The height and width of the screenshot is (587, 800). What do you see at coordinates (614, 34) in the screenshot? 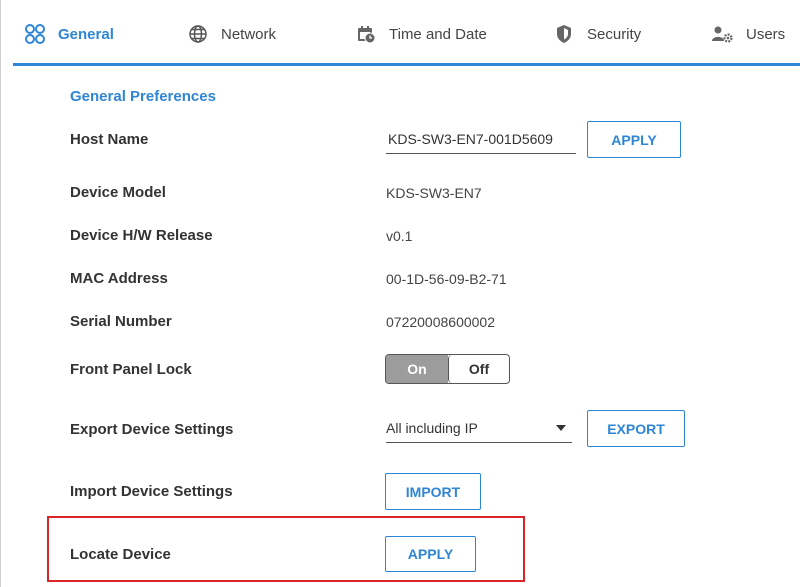
I see `tab-security-label: Security` at bounding box center [614, 34].